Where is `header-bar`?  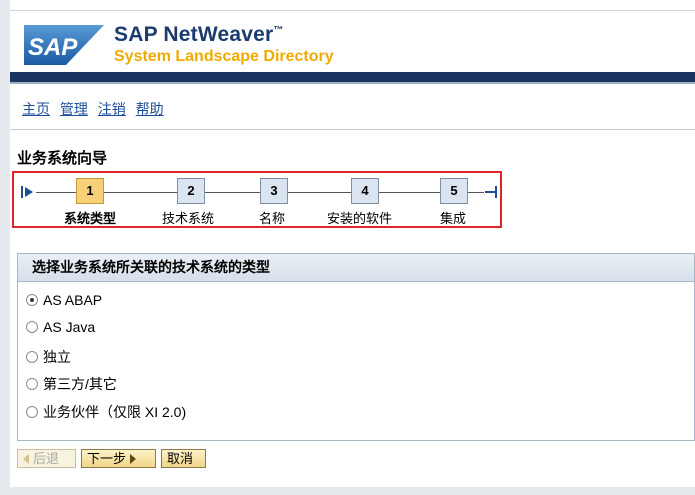 header-bar is located at coordinates (352, 77).